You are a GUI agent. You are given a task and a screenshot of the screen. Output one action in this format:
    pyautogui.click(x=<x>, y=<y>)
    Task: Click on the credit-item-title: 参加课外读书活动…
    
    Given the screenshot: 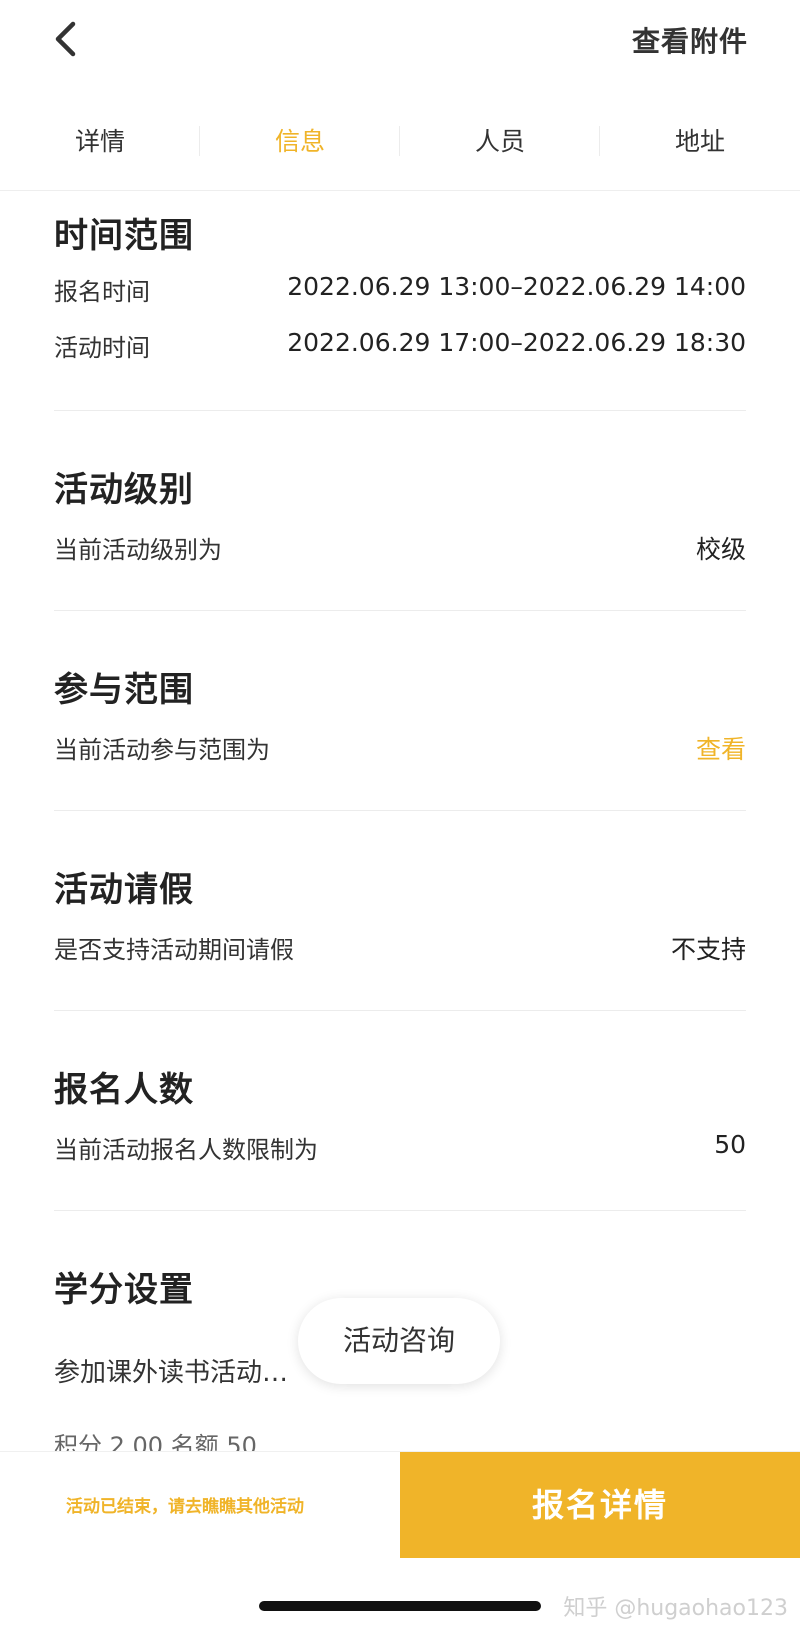 What is the action you would take?
    pyautogui.click(x=171, y=1370)
    